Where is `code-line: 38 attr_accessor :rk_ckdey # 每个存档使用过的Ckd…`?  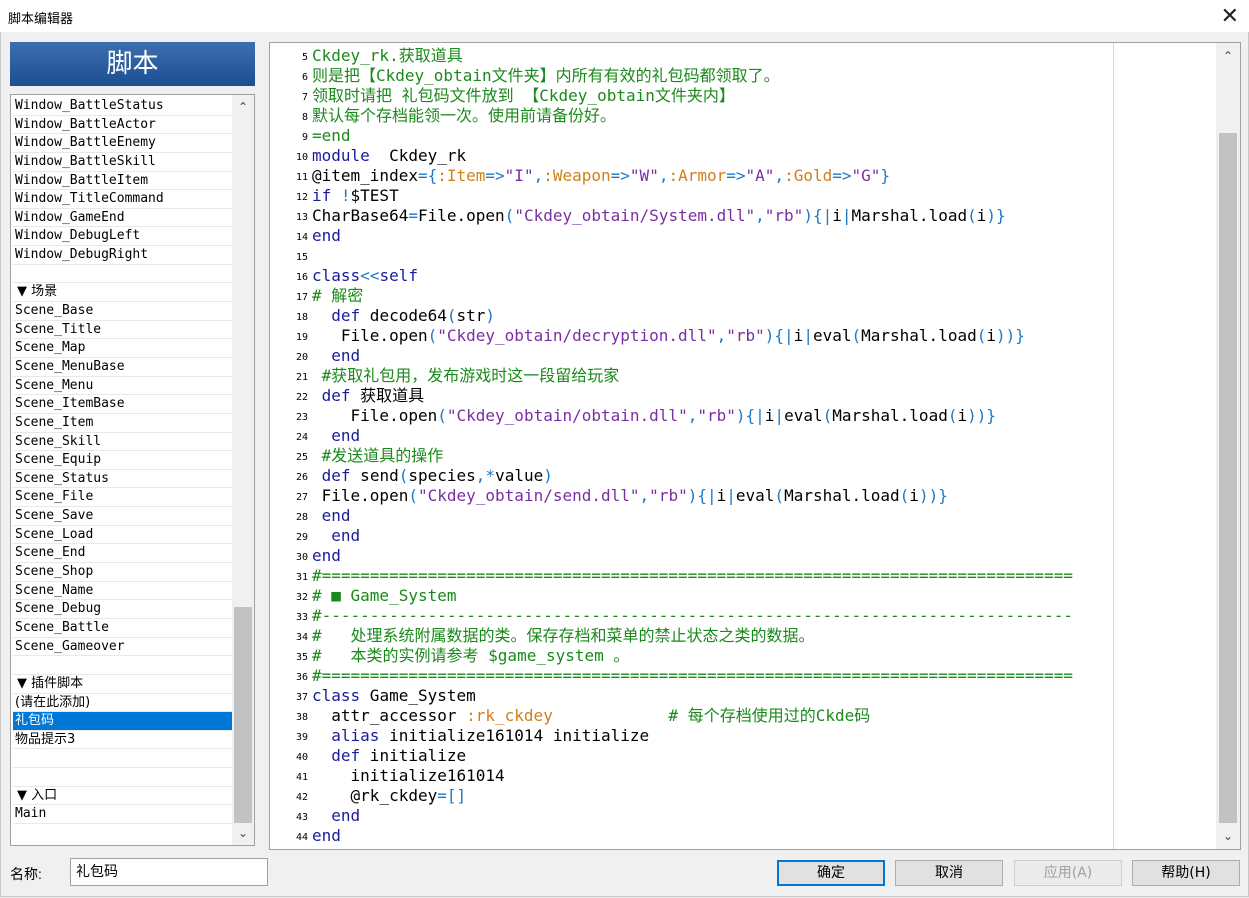
code-line: 38 attr_accessor :rk_ckdey # 每个存档使用过的Ckd… is located at coordinates (690, 716).